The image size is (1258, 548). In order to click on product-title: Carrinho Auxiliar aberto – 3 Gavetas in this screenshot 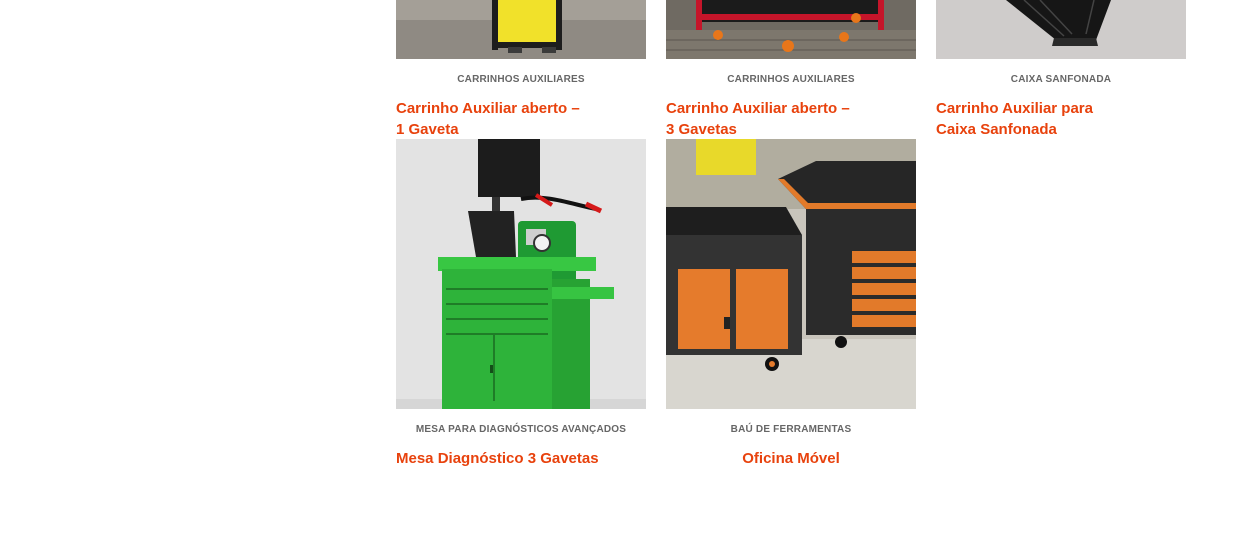, I will do `click(781, 119)`.